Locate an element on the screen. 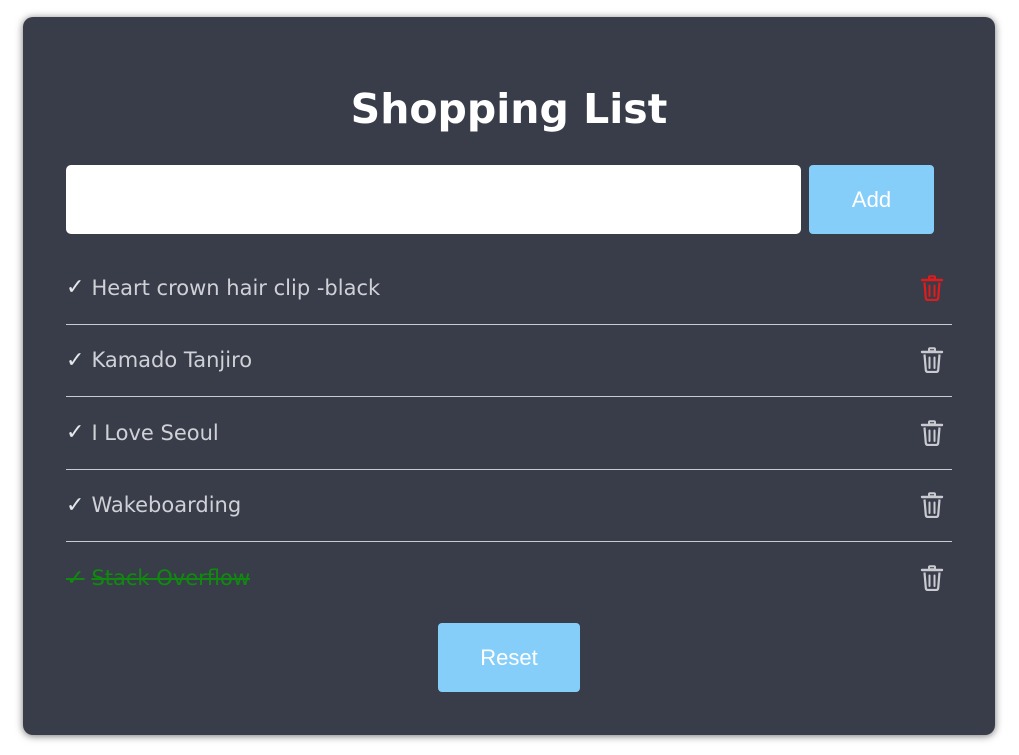 The image size is (1019, 755). list-item-label: Kamado Tanjiro is located at coordinates (172, 360).